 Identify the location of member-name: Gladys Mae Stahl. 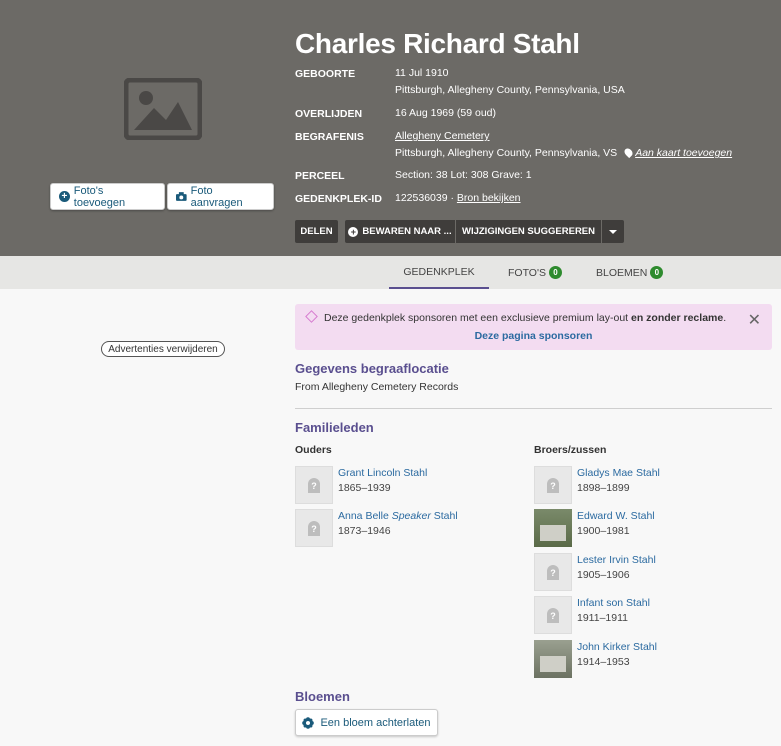
(618, 473).